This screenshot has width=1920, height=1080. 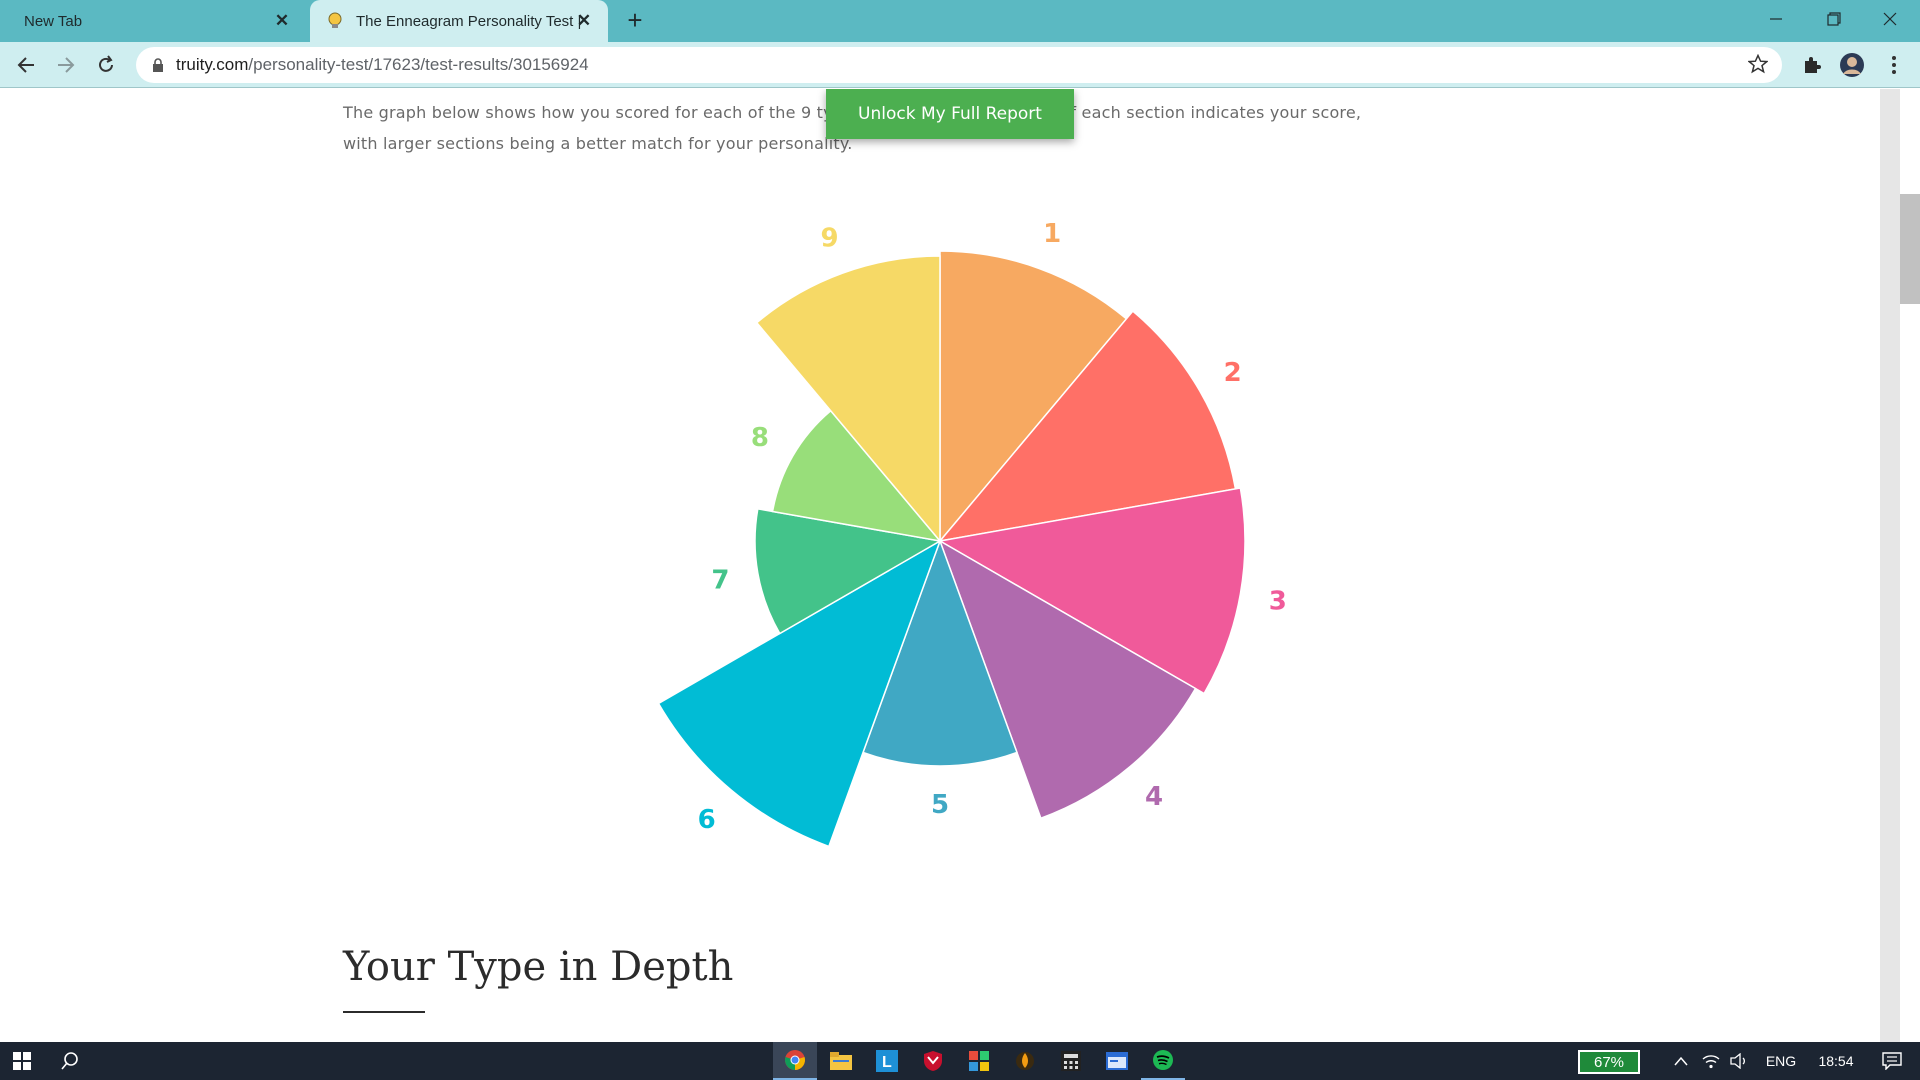 I want to click on search-button, so click(x=70, y=1061).